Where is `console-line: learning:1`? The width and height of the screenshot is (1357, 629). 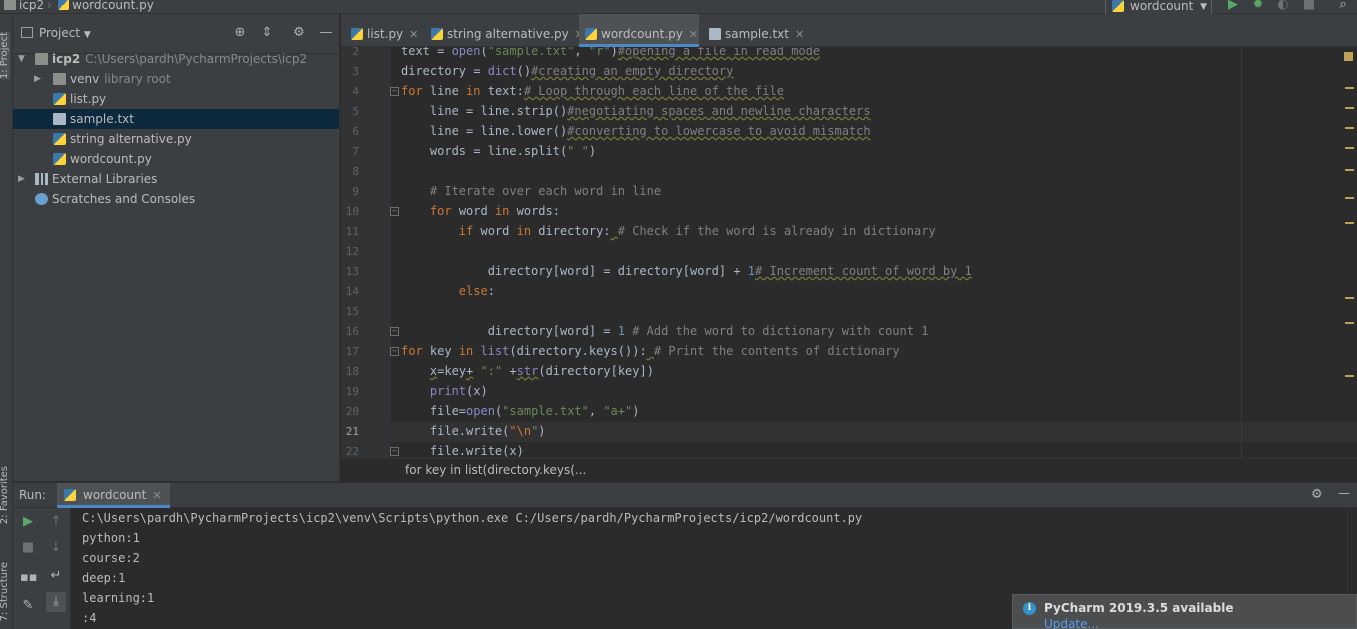 console-line: learning:1 is located at coordinates (118, 598).